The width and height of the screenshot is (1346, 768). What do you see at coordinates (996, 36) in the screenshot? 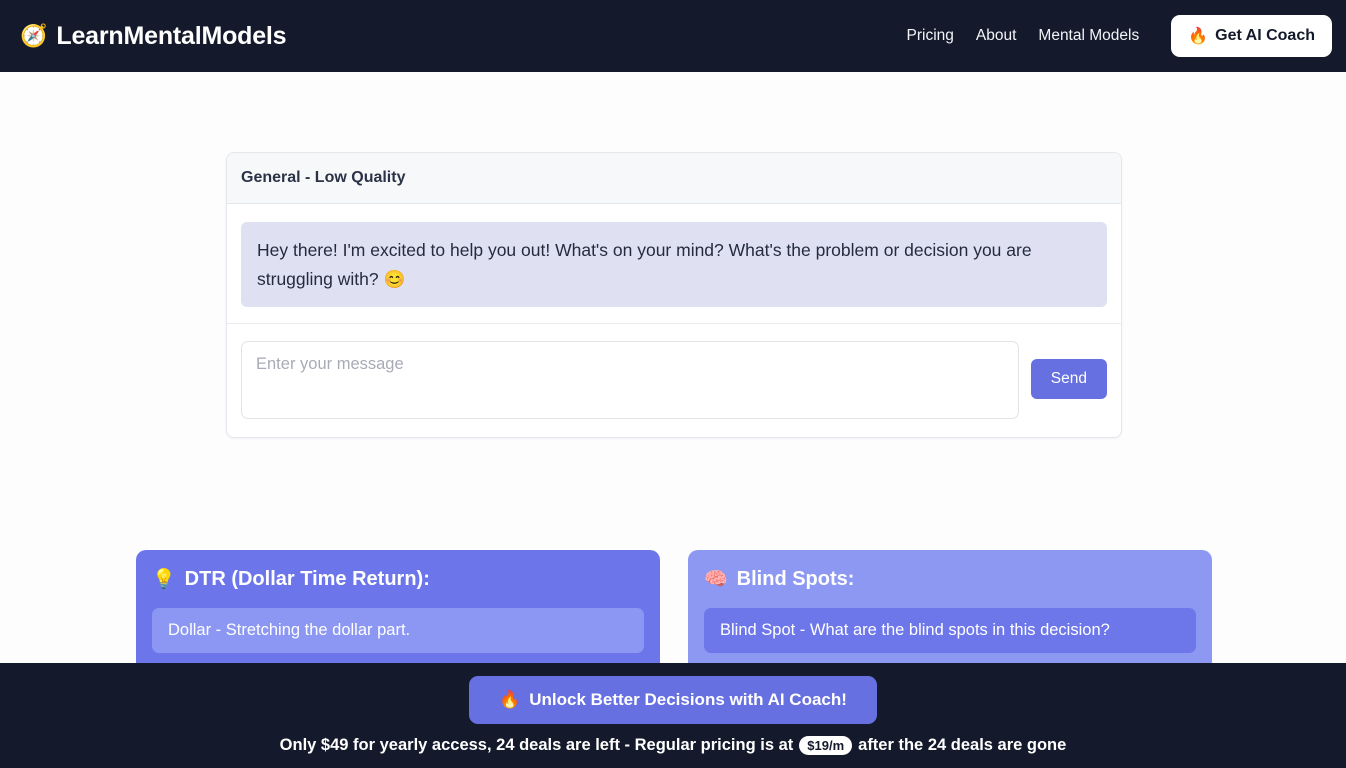
I see `nav-item-about: About` at bounding box center [996, 36].